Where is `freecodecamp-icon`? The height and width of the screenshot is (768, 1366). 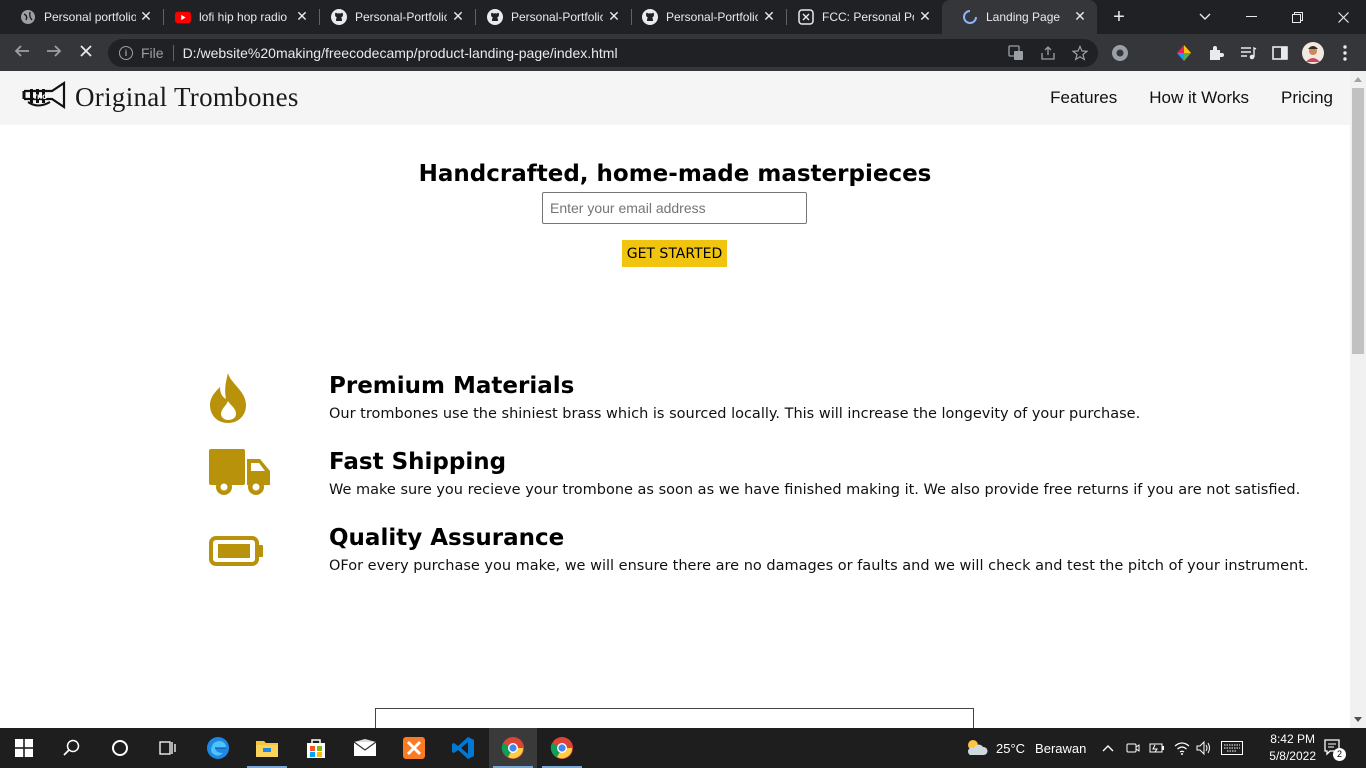 freecodecamp-icon is located at coordinates (806, 17).